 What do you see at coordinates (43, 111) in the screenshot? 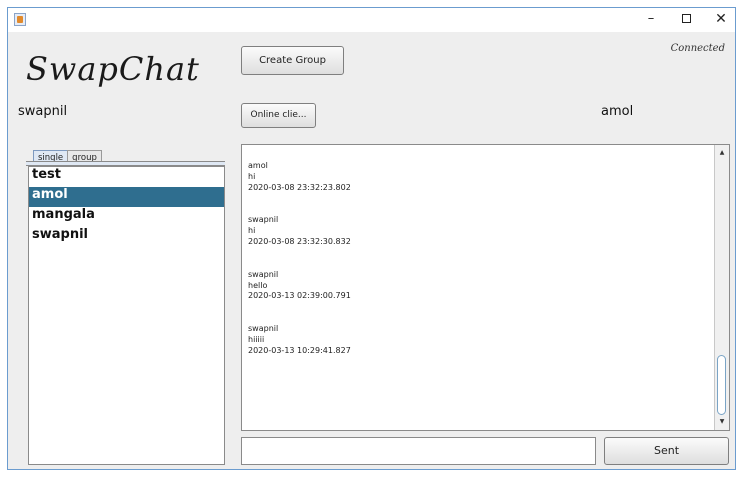
I see `current-username: swapnil` at bounding box center [43, 111].